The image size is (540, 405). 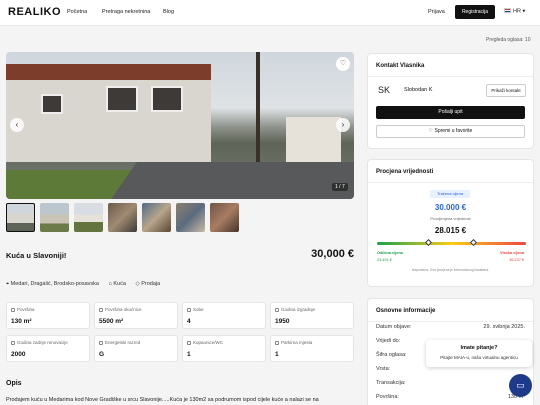 I want to click on stat-value: 4, so click(x=189, y=321).